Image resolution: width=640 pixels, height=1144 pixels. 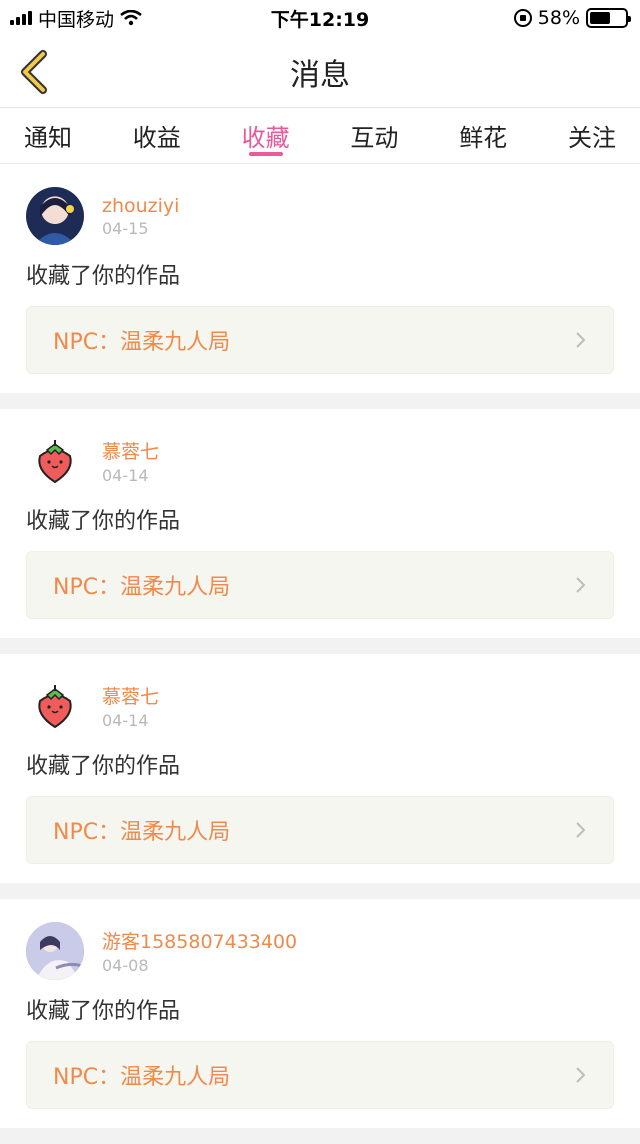 What do you see at coordinates (21, 18) in the screenshot?
I see `signal-icon` at bounding box center [21, 18].